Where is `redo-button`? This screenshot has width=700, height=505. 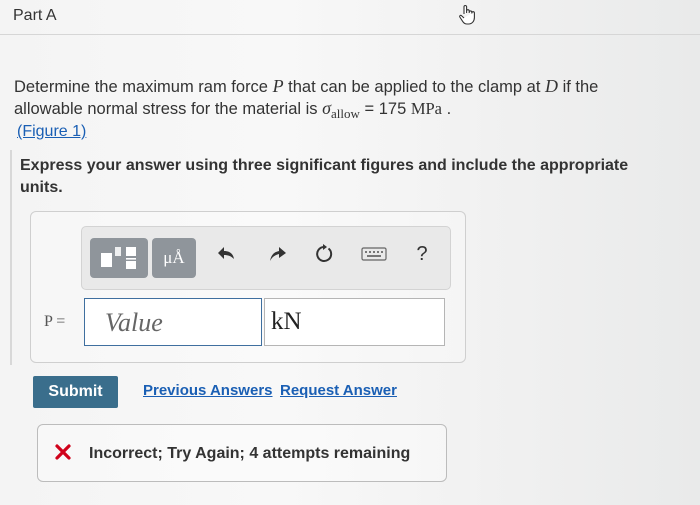
redo-button is located at coordinates (277, 254).